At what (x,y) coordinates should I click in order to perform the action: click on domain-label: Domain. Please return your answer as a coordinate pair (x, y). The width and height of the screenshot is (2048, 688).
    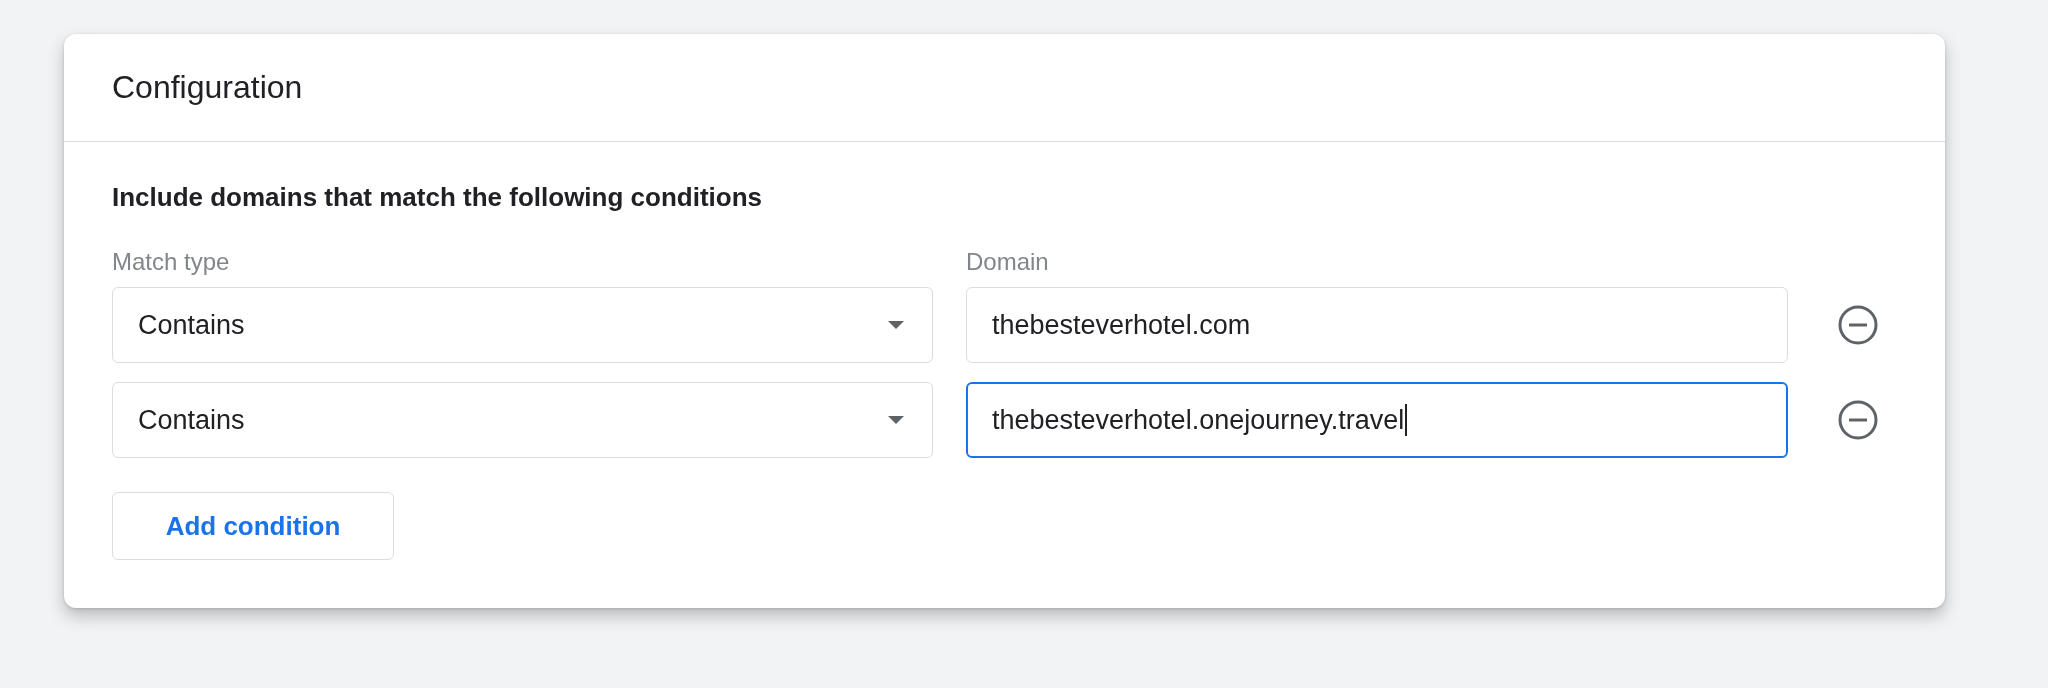
    Looking at the image, I should click on (1007, 262).